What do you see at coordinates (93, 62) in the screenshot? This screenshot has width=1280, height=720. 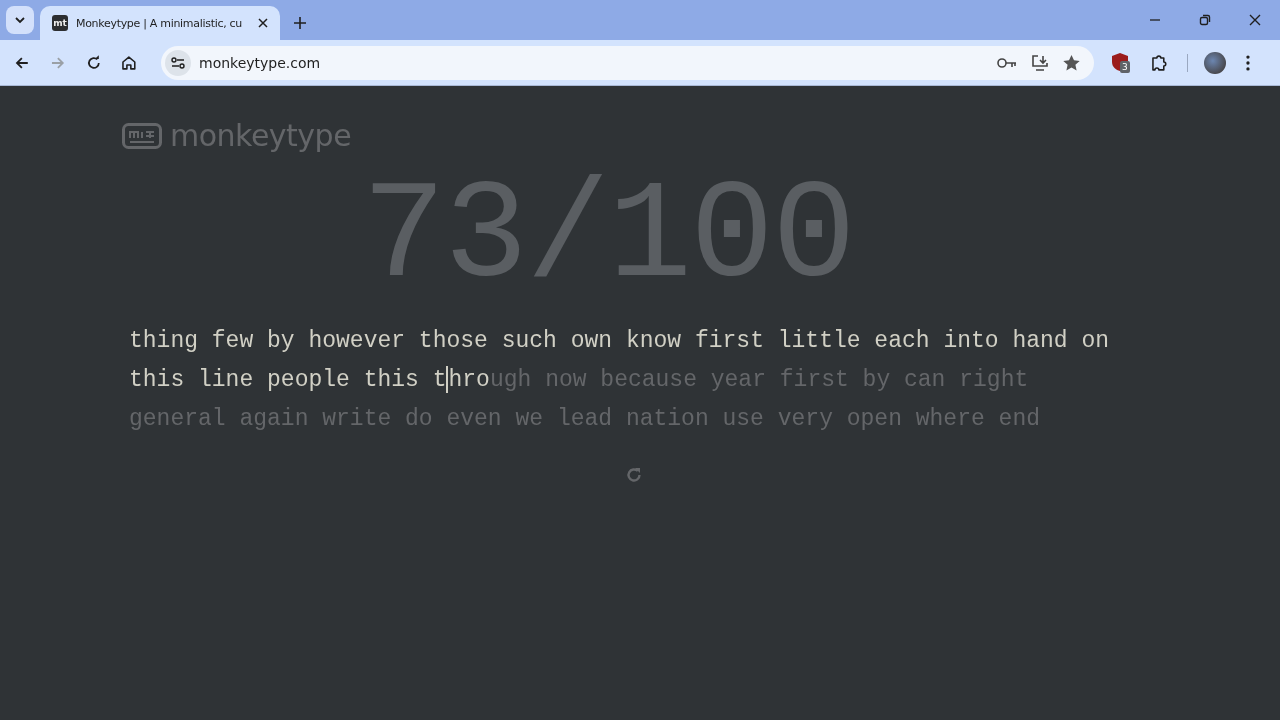 I see `reload-icon` at bounding box center [93, 62].